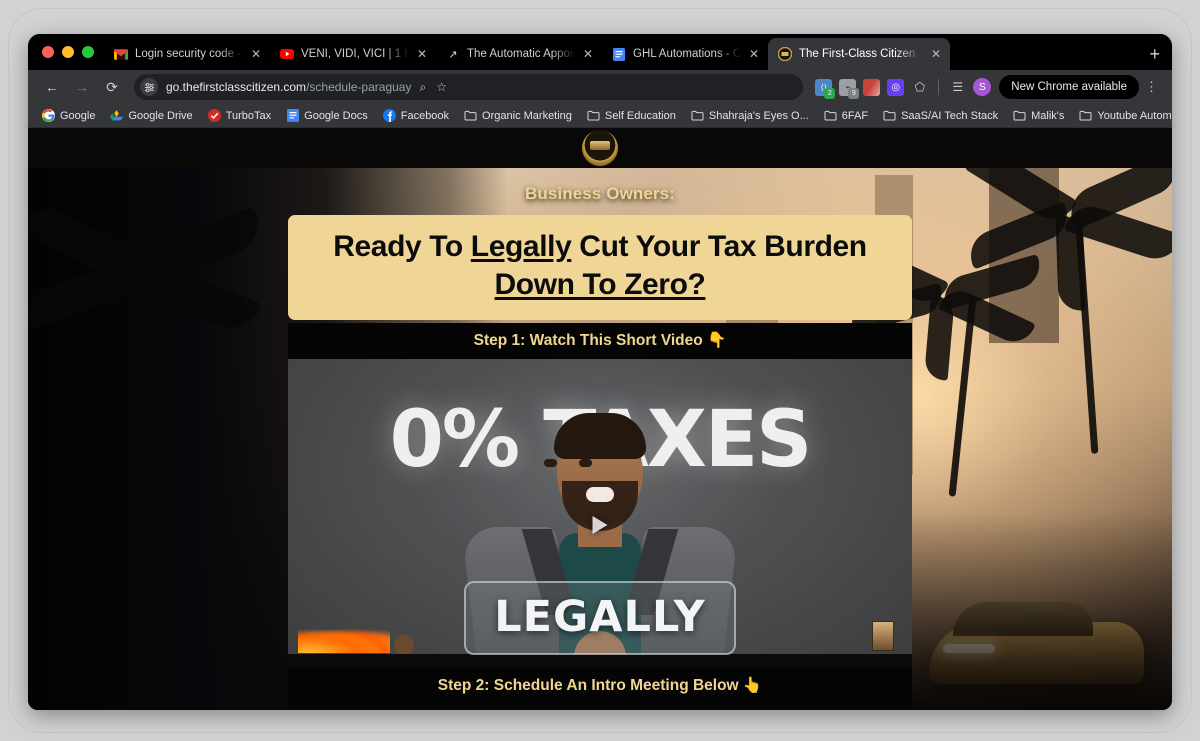 This screenshot has width=1200, height=741. I want to click on chrome-menu-button: ⋮, so click(1151, 87).